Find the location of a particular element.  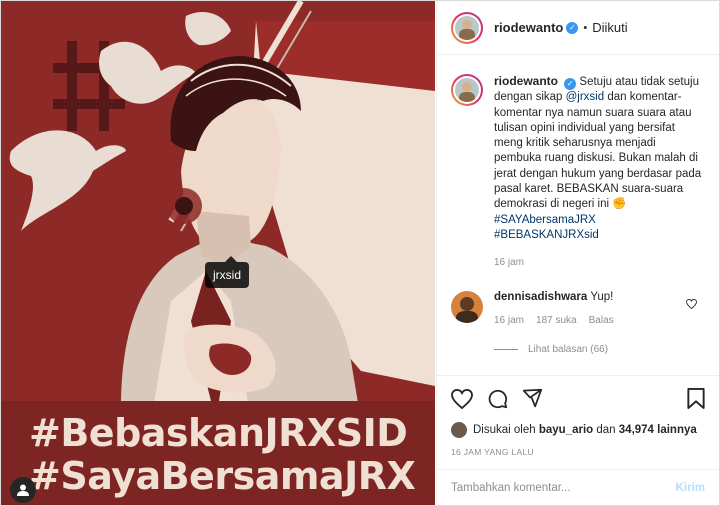

caption-time: 16 jam is located at coordinates (598, 262).